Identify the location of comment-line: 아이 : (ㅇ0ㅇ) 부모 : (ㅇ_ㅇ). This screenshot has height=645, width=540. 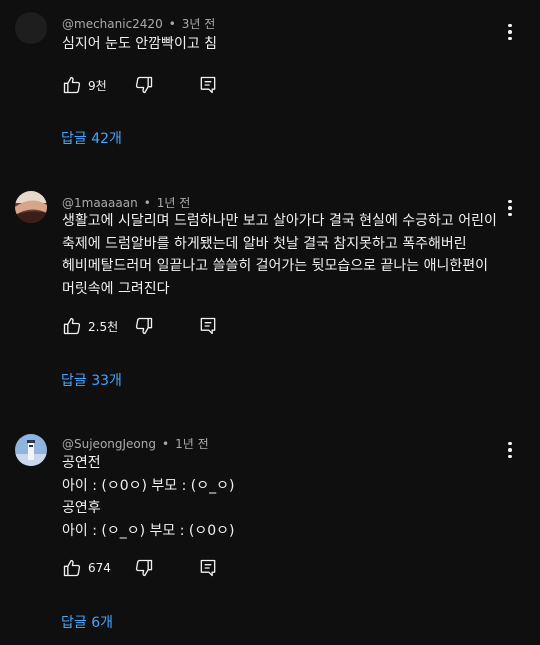
(148, 485).